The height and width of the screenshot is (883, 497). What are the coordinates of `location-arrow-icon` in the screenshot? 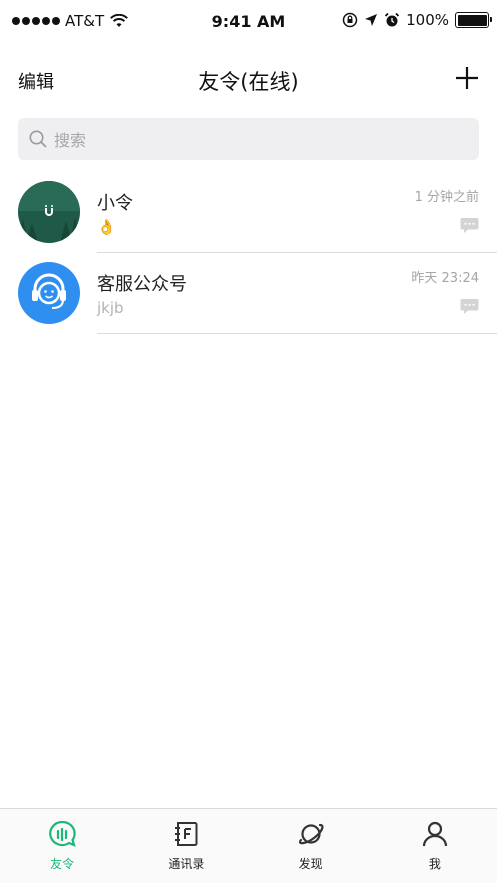 It's located at (371, 20).